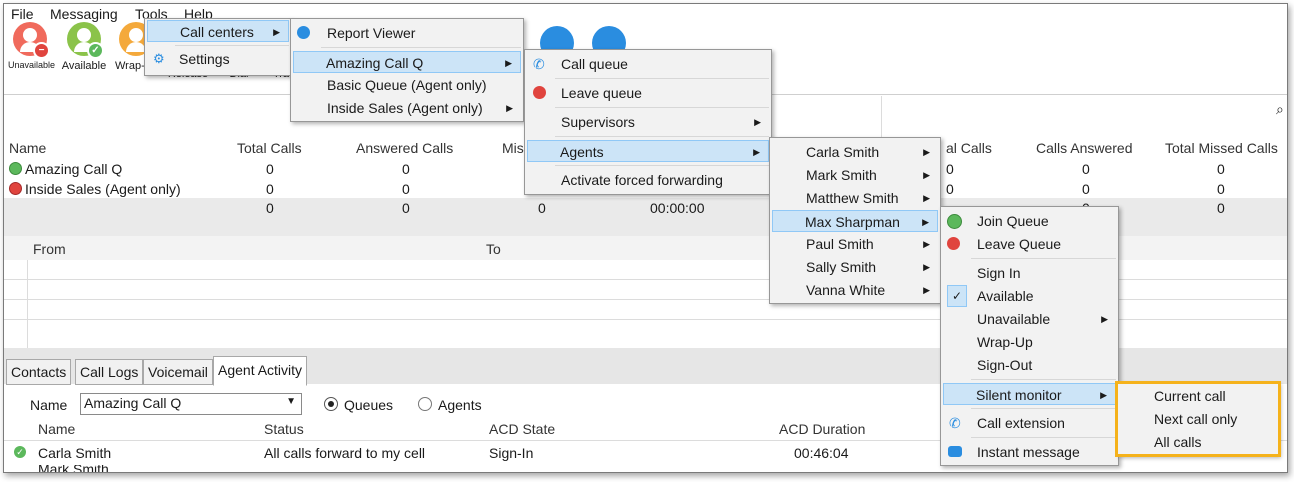 Image resolution: width=1294 pixels, height=482 pixels. Describe the element at coordinates (406, 169) in the screenshot. I see `cell-answered: 0` at that location.